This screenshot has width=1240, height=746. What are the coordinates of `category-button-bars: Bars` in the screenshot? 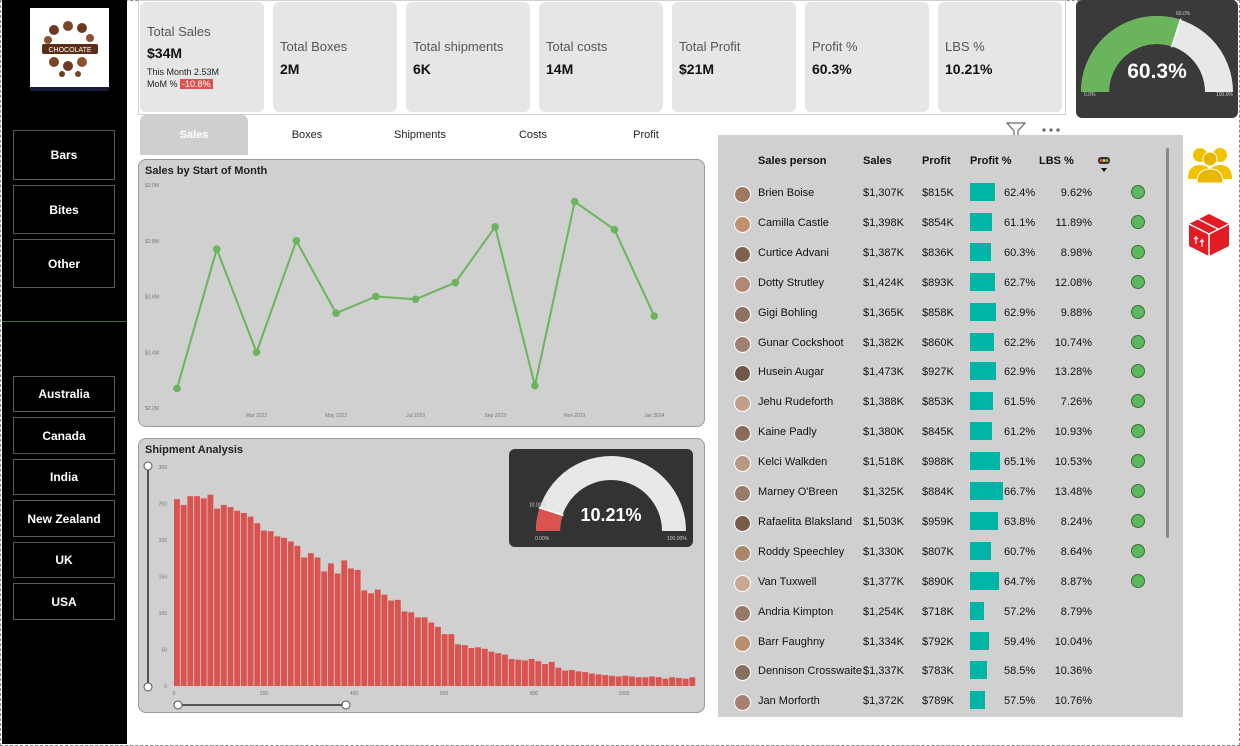 It's located at (64, 155).